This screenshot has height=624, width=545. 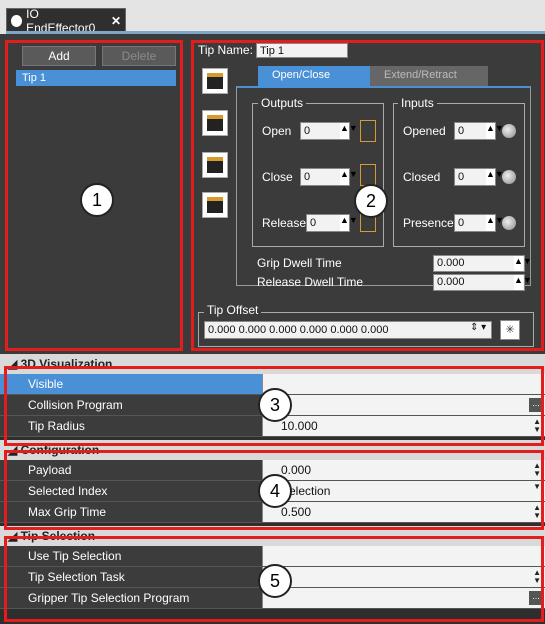 What do you see at coordinates (429, 76) in the screenshot?
I see `tab-extend-retract: Extend/Retract` at bounding box center [429, 76].